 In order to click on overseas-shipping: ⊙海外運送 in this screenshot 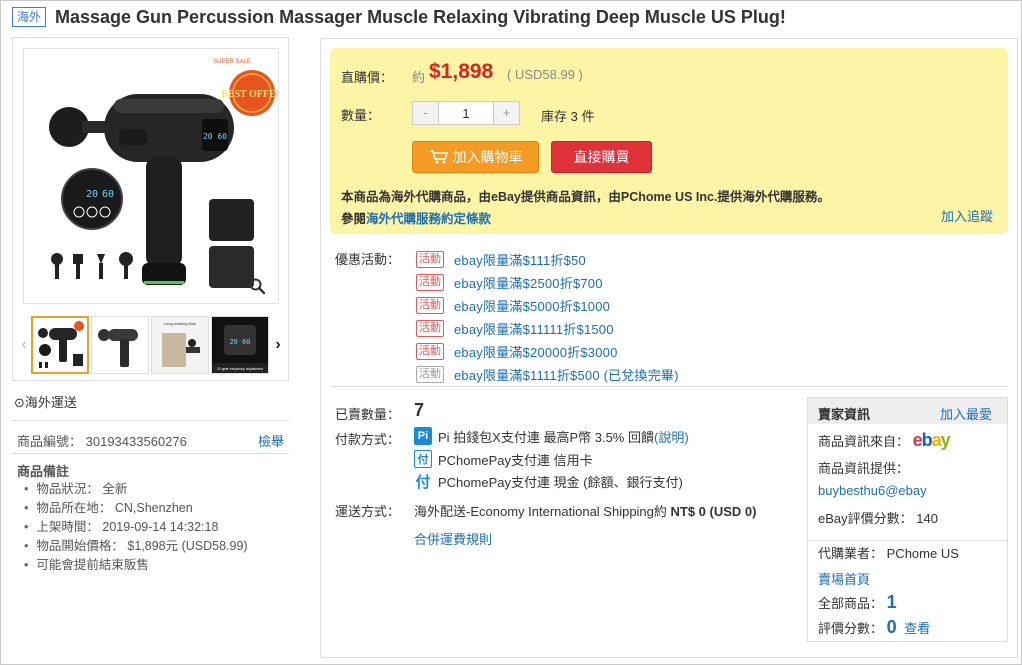, I will do `click(45, 401)`.